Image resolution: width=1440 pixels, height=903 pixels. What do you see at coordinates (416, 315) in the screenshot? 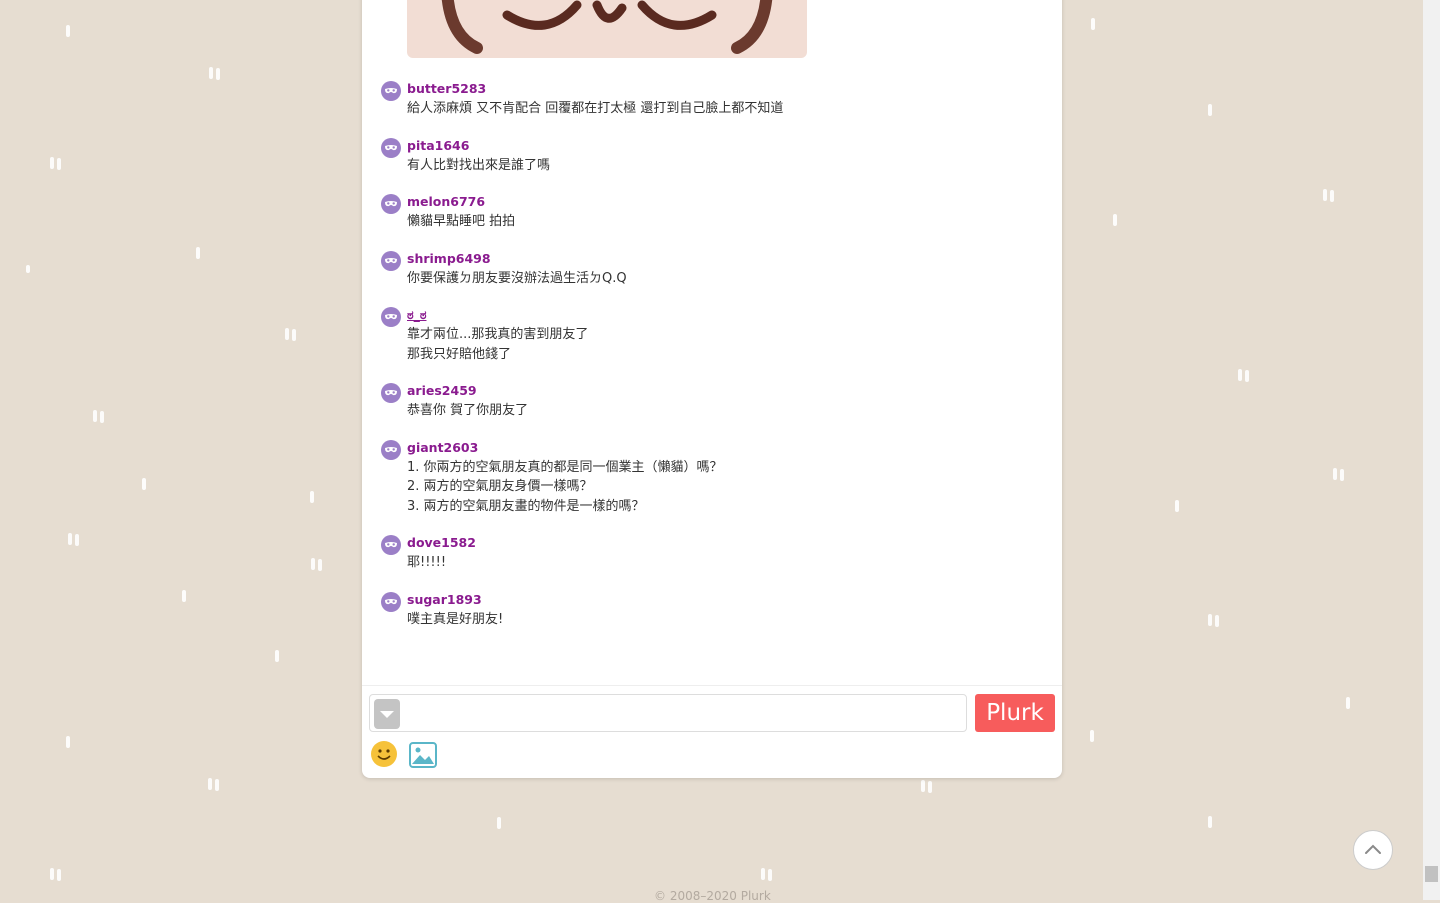
I see `response-username: ಠ_ಠ` at bounding box center [416, 315].